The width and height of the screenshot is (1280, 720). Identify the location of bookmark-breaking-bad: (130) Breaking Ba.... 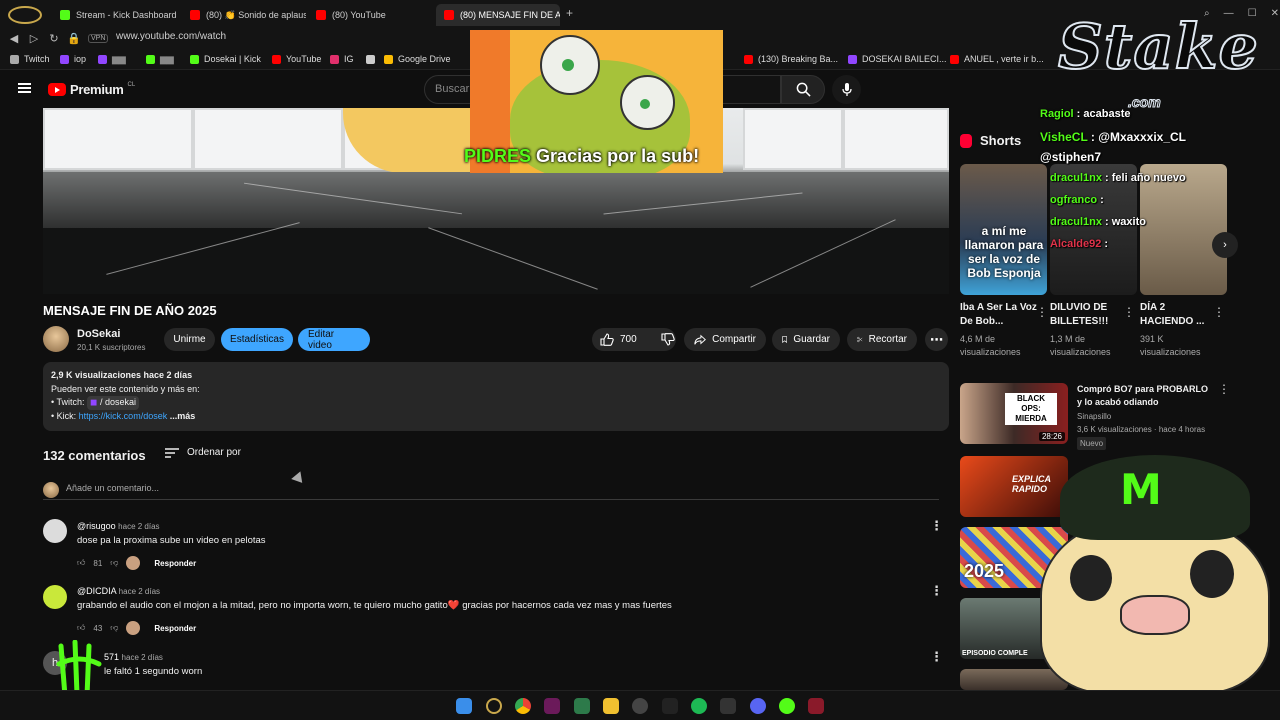
(791, 59).